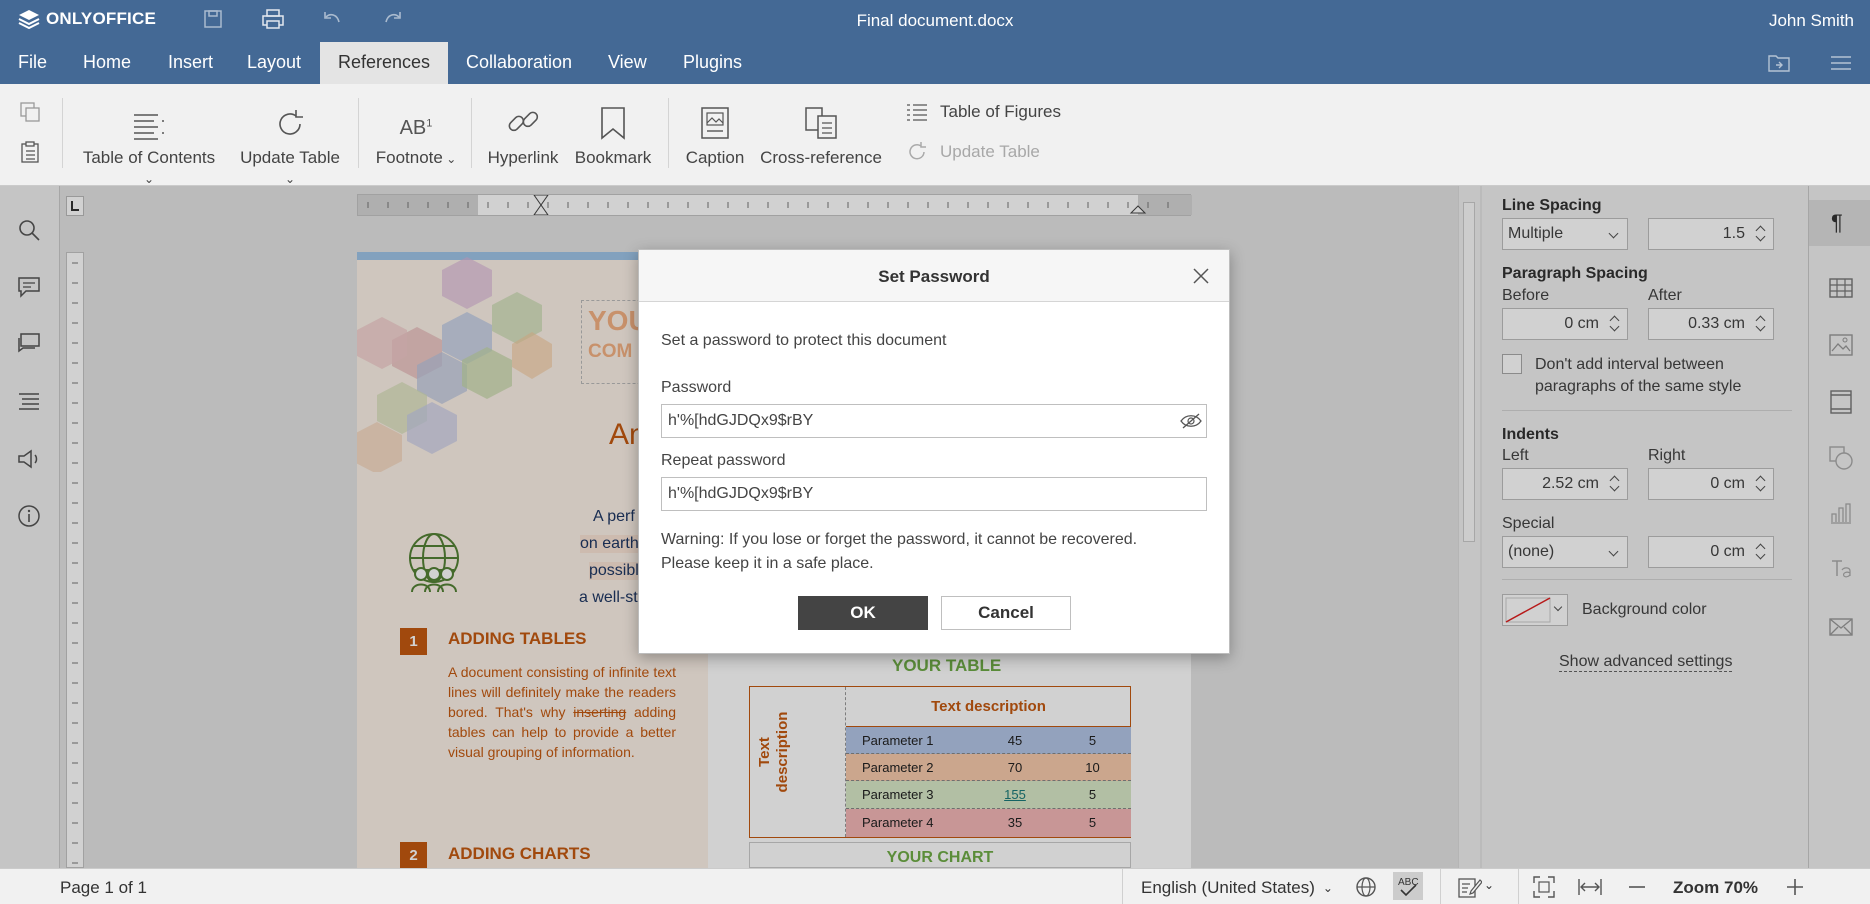 This screenshot has width=1870, height=904. I want to click on warning-line-2: Please keep it in a safe place., so click(767, 563).